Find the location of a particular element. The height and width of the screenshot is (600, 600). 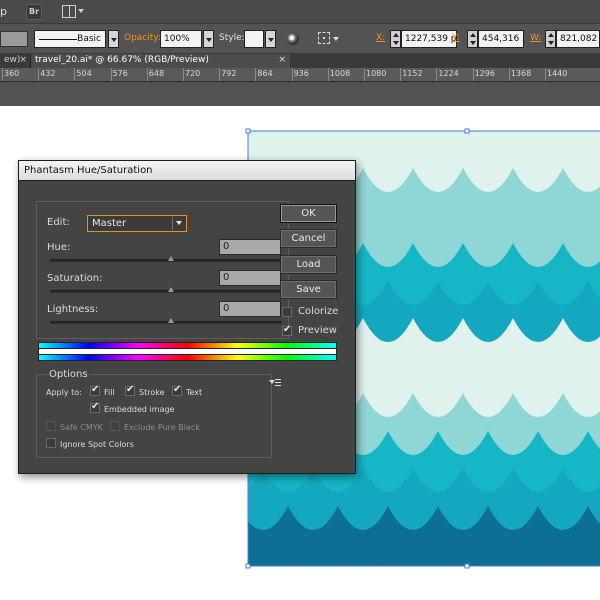

edit-select: Master is located at coordinates (137, 223).